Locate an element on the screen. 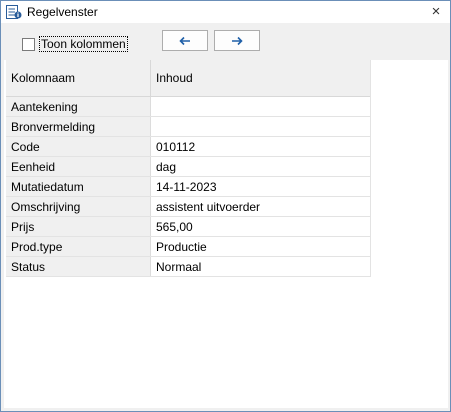  row-value: 565,00 is located at coordinates (174, 227).